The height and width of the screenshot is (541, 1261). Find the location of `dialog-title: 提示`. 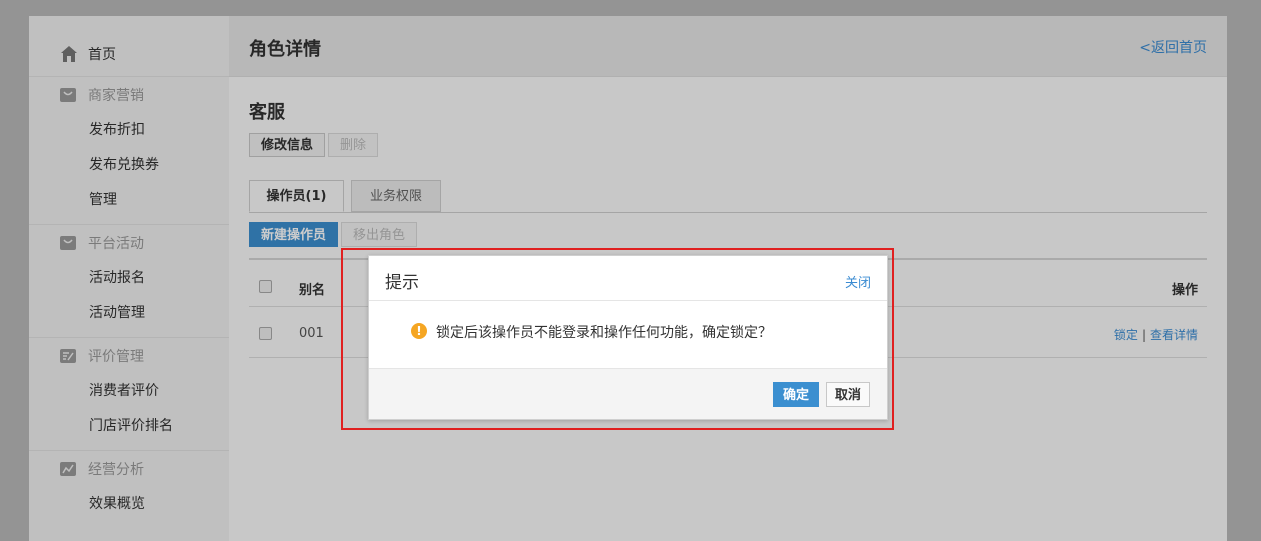

dialog-title: 提示 is located at coordinates (402, 283).